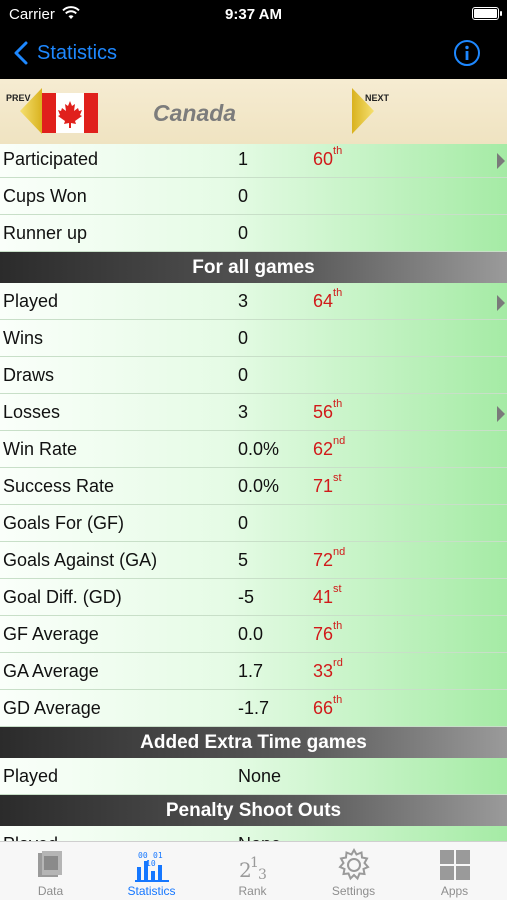 Image resolution: width=507 pixels, height=900 pixels. What do you see at coordinates (253, 375) in the screenshot?
I see `stat-row: Draws 0` at bounding box center [253, 375].